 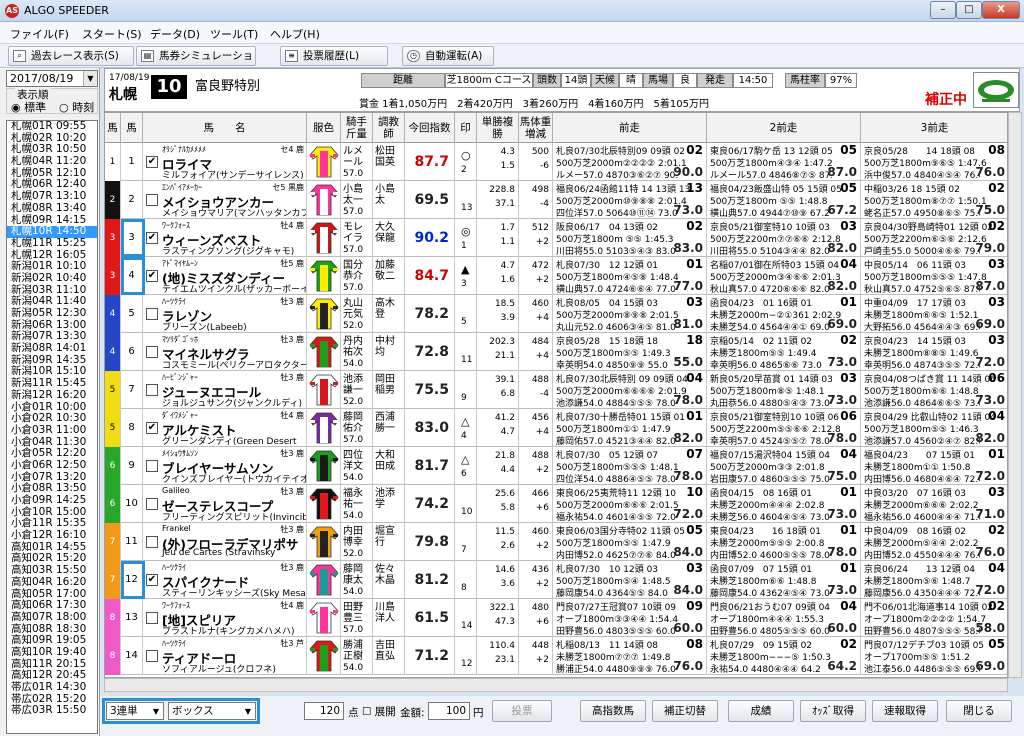 What do you see at coordinates (969, 10) in the screenshot?
I see `maximize-button: □` at bounding box center [969, 10].